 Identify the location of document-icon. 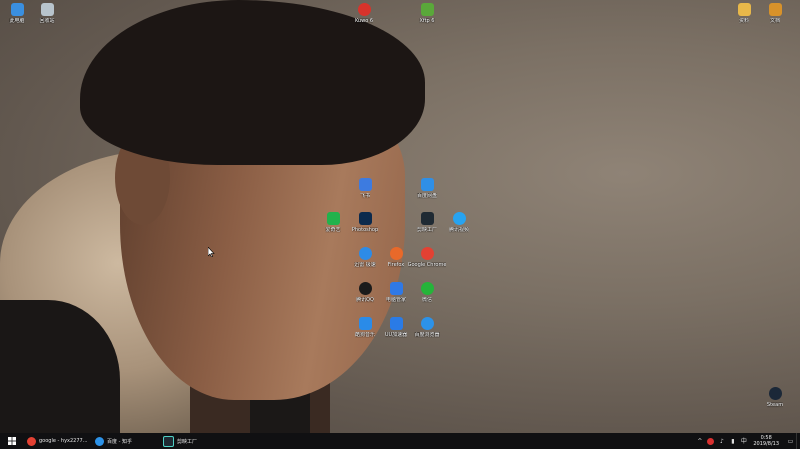
(775, 9).